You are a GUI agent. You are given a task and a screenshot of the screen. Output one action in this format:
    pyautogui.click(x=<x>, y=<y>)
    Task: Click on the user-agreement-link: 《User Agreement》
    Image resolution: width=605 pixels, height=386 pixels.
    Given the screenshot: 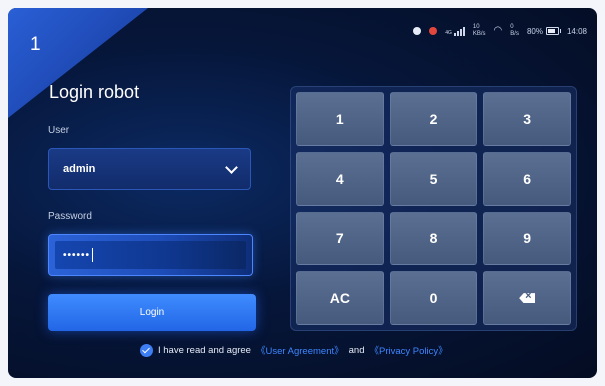 What is the action you would take?
    pyautogui.click(x=300, y=350)
    